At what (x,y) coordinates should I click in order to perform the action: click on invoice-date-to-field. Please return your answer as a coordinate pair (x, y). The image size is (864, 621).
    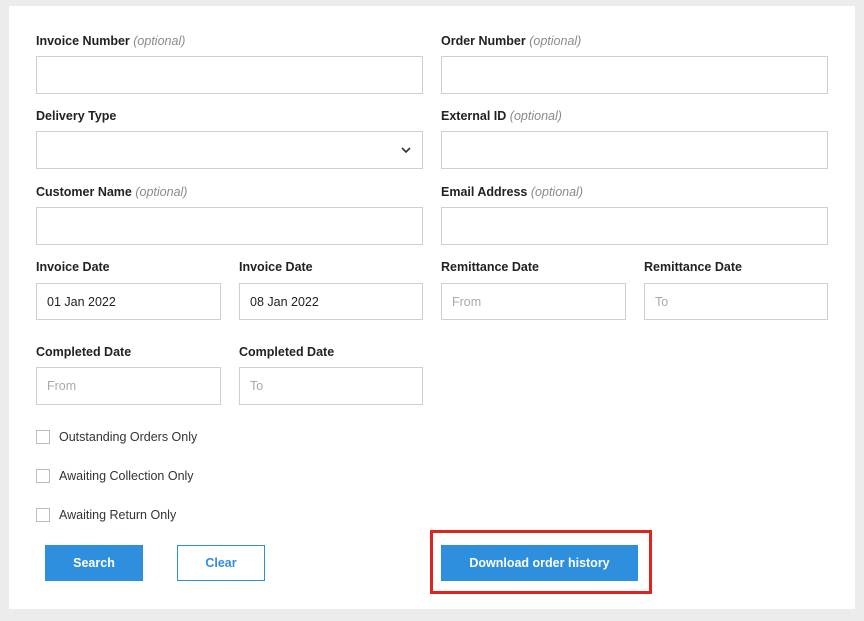
    Looking at the image, I should click on (331, 301).